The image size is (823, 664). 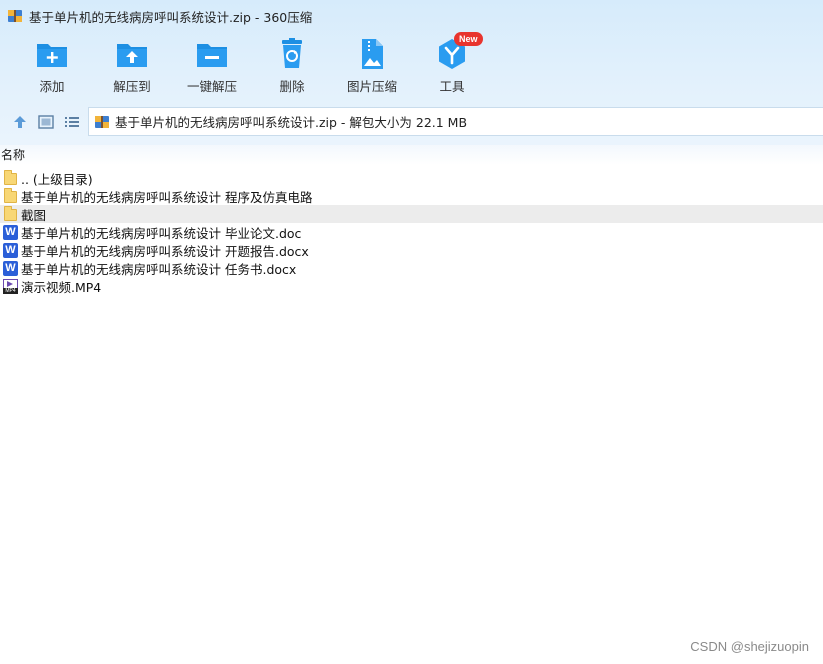 I want to click on address-bar: 基于单片机的无线病房呼叫系统设计.zip - 解包大小为 22.1 MB, so click(x=455, y=121).